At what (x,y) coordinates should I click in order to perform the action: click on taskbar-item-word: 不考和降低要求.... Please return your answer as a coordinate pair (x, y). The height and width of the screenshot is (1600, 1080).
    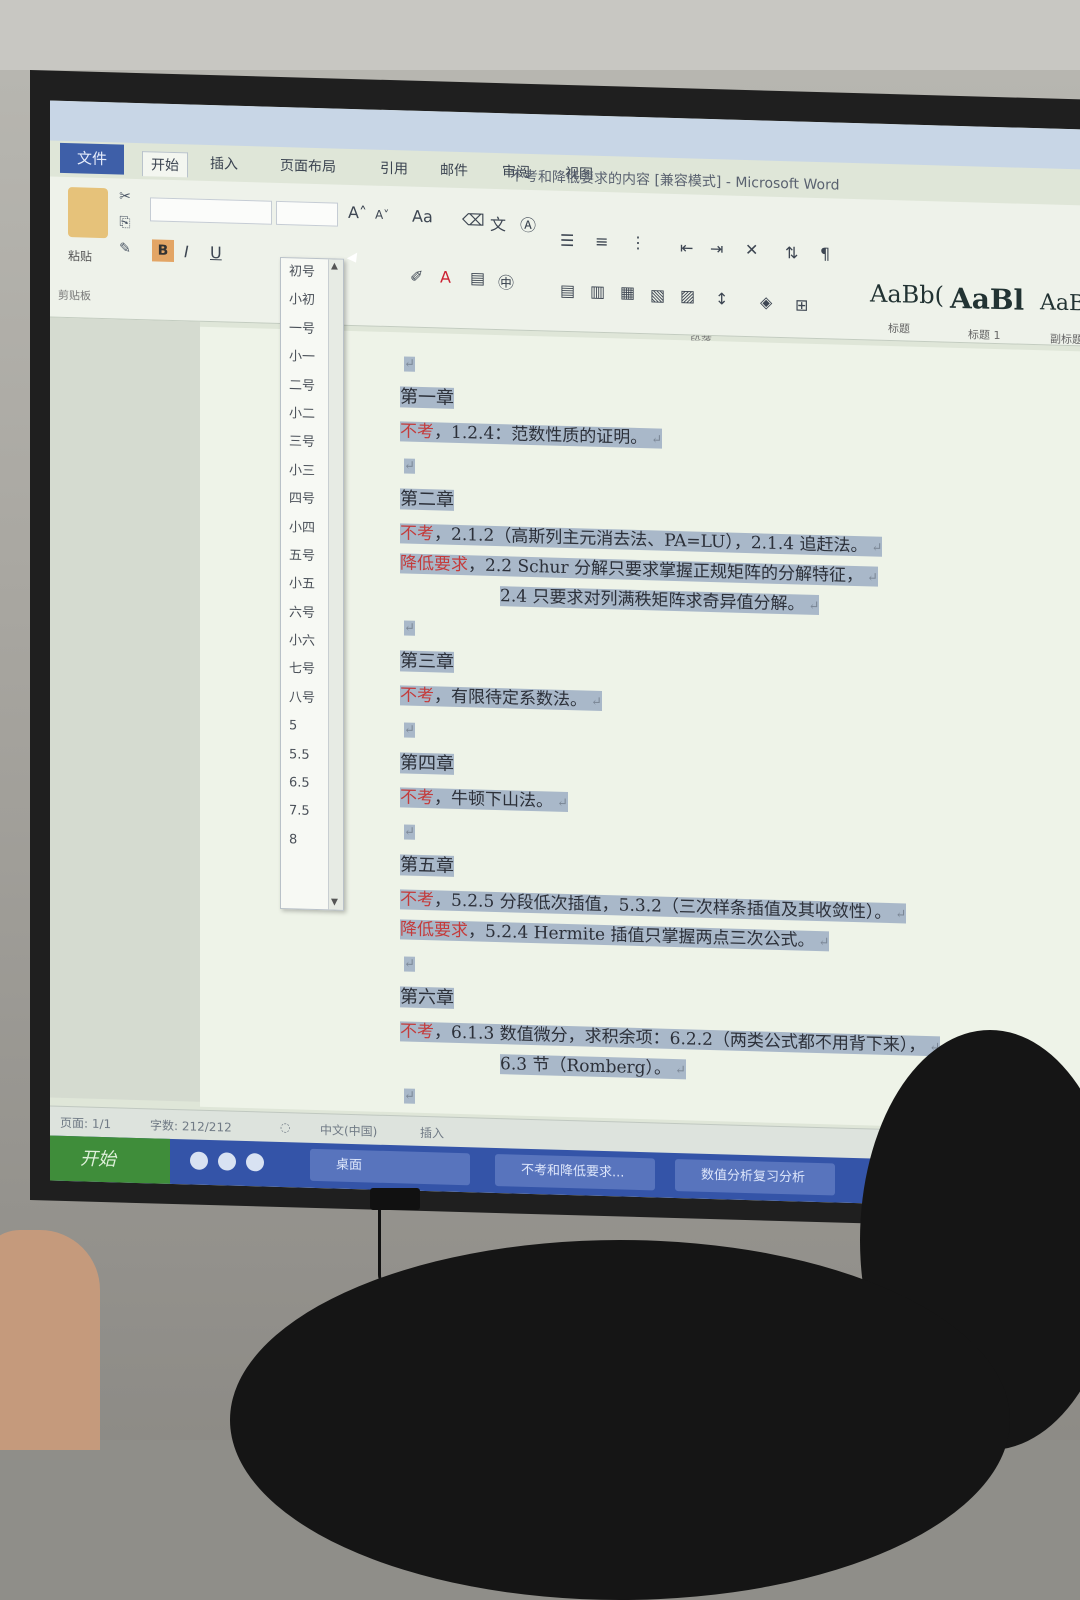
    Looking at the image, I should click on (575, 1172).